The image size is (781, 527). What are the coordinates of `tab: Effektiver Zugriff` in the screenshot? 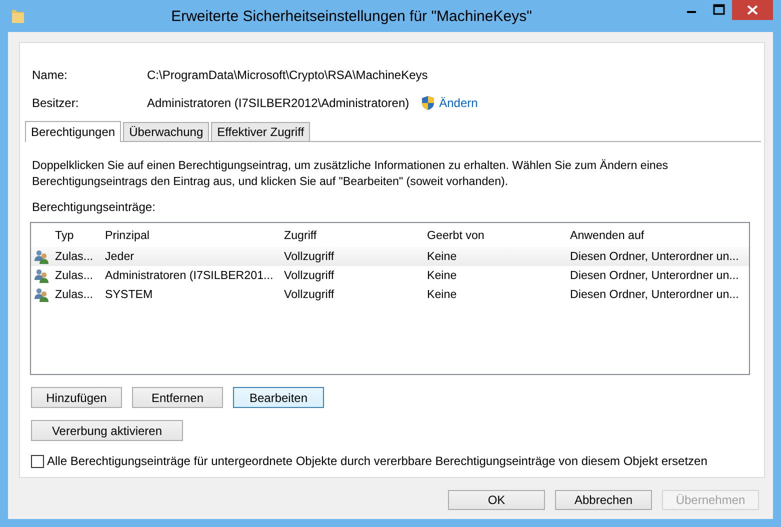 It's located at (260, 131).